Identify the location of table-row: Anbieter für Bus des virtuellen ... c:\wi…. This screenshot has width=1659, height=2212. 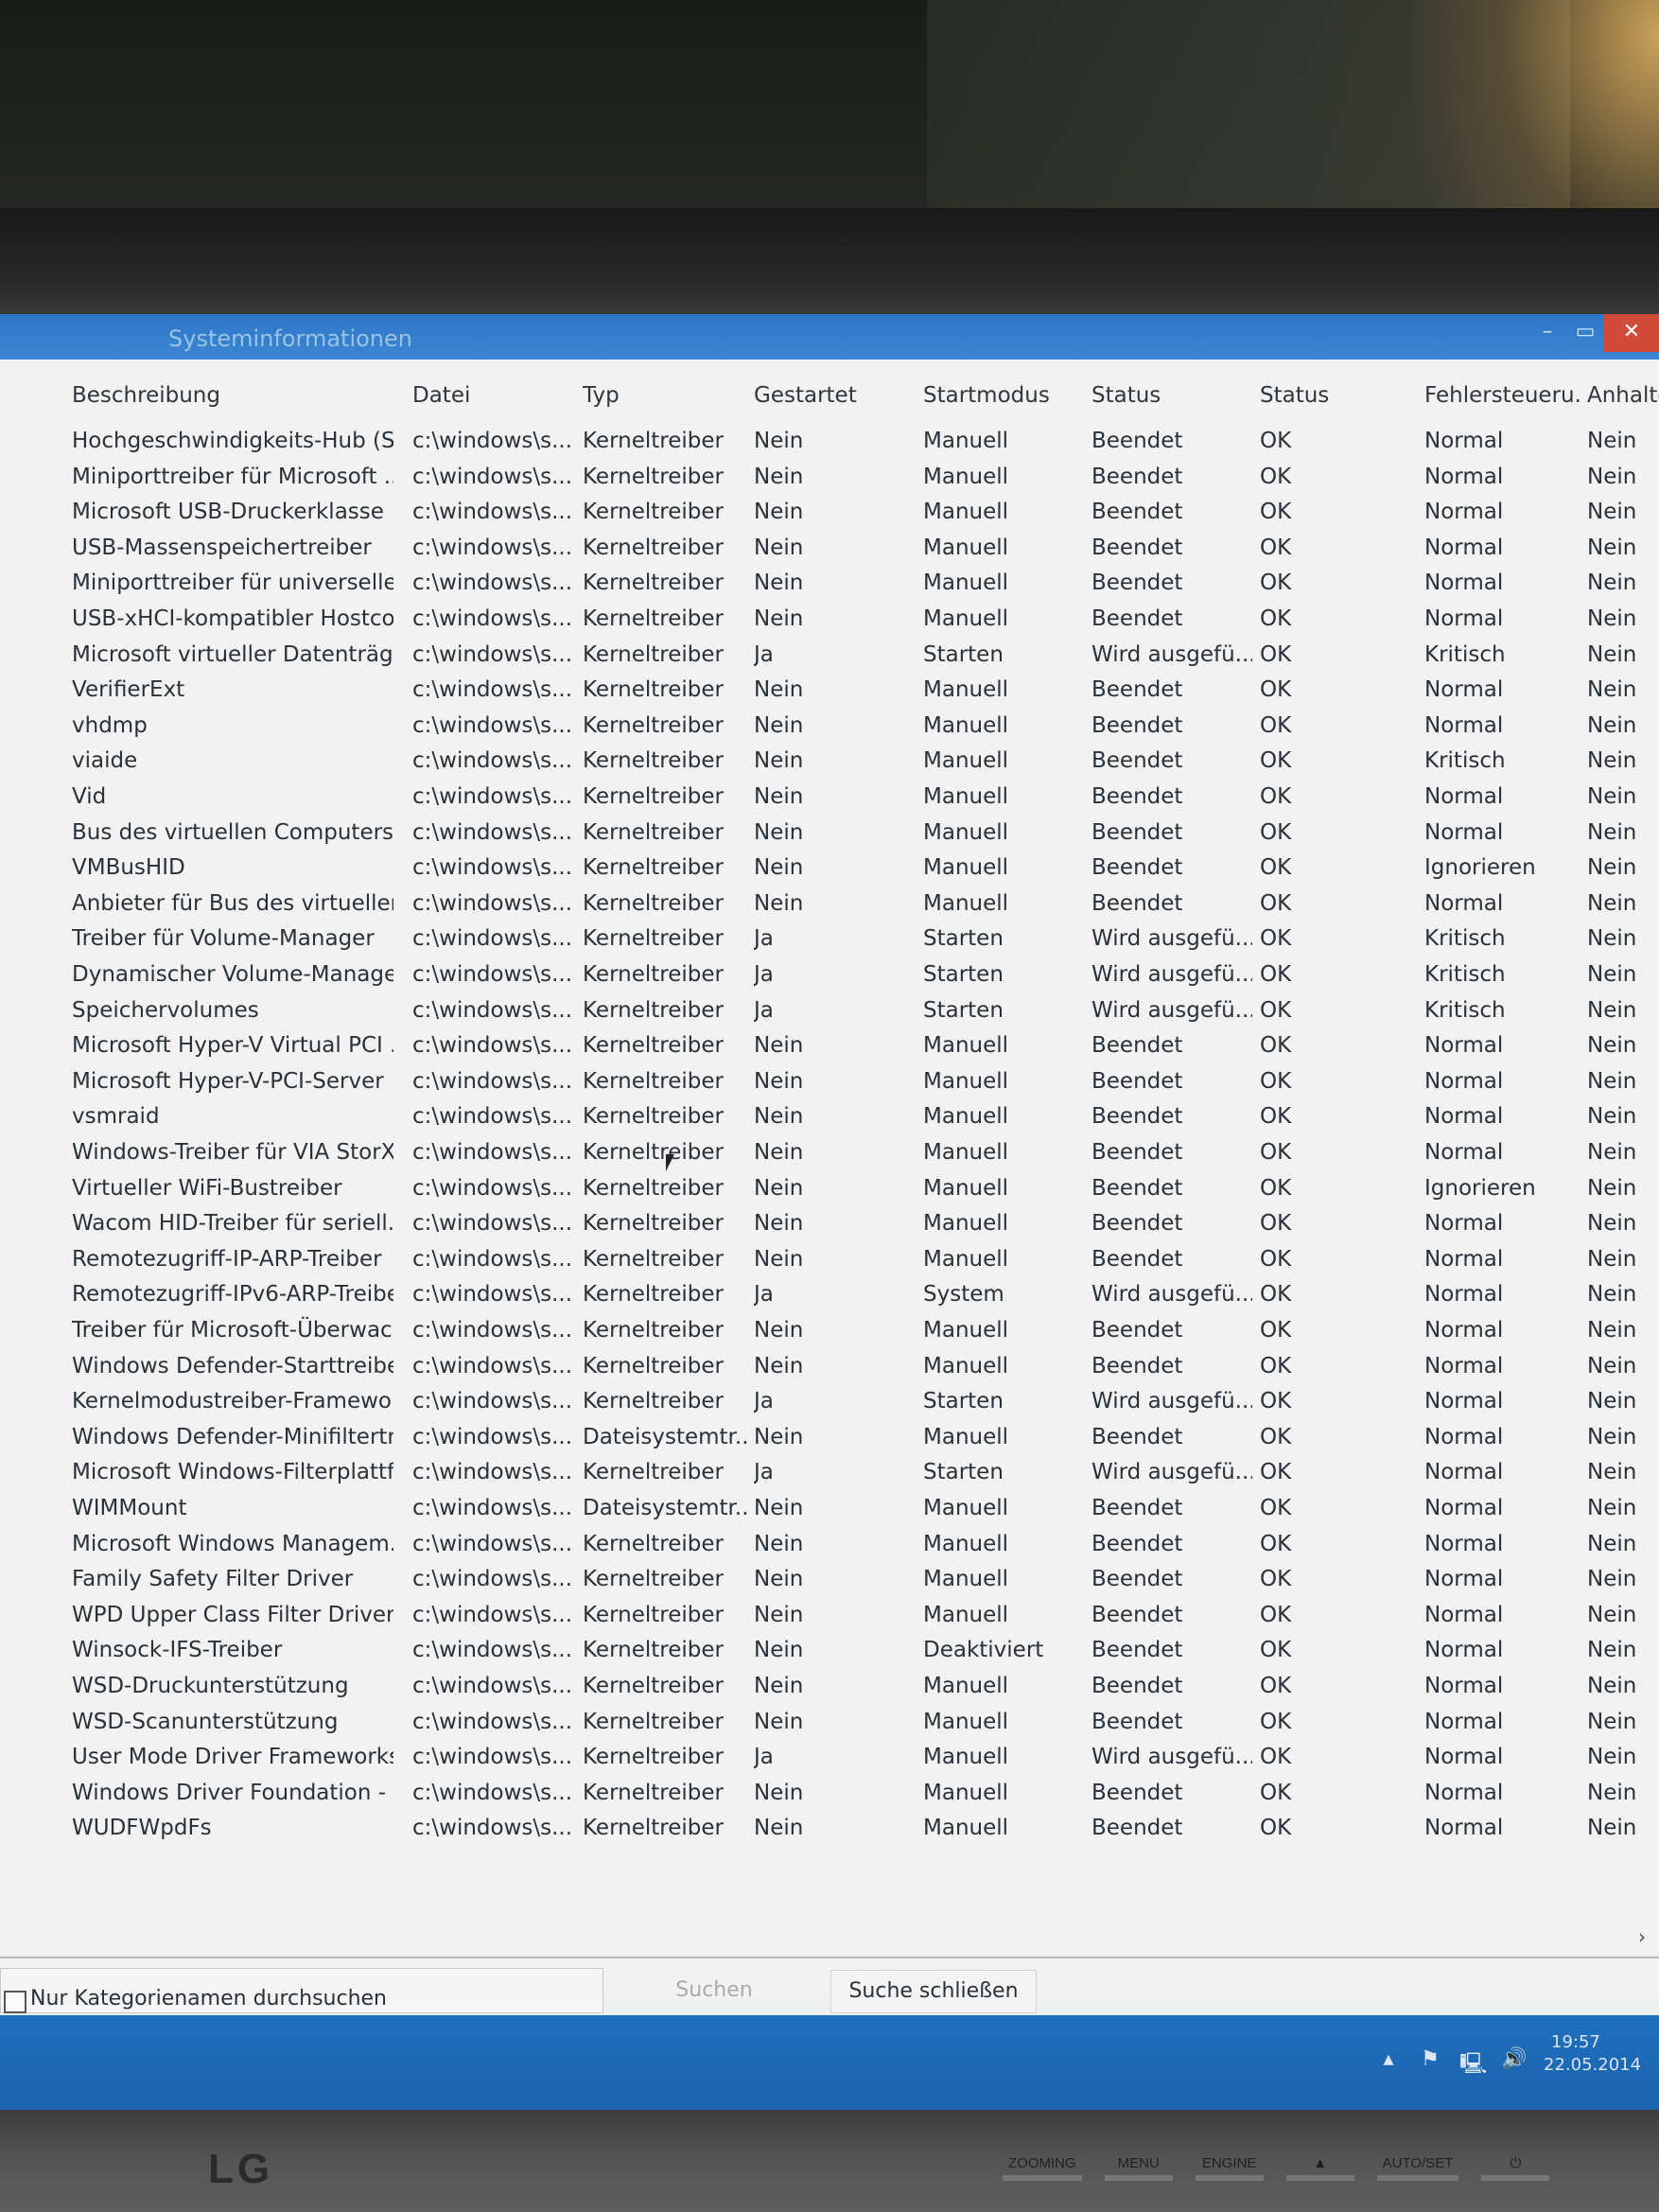
(829, 905).